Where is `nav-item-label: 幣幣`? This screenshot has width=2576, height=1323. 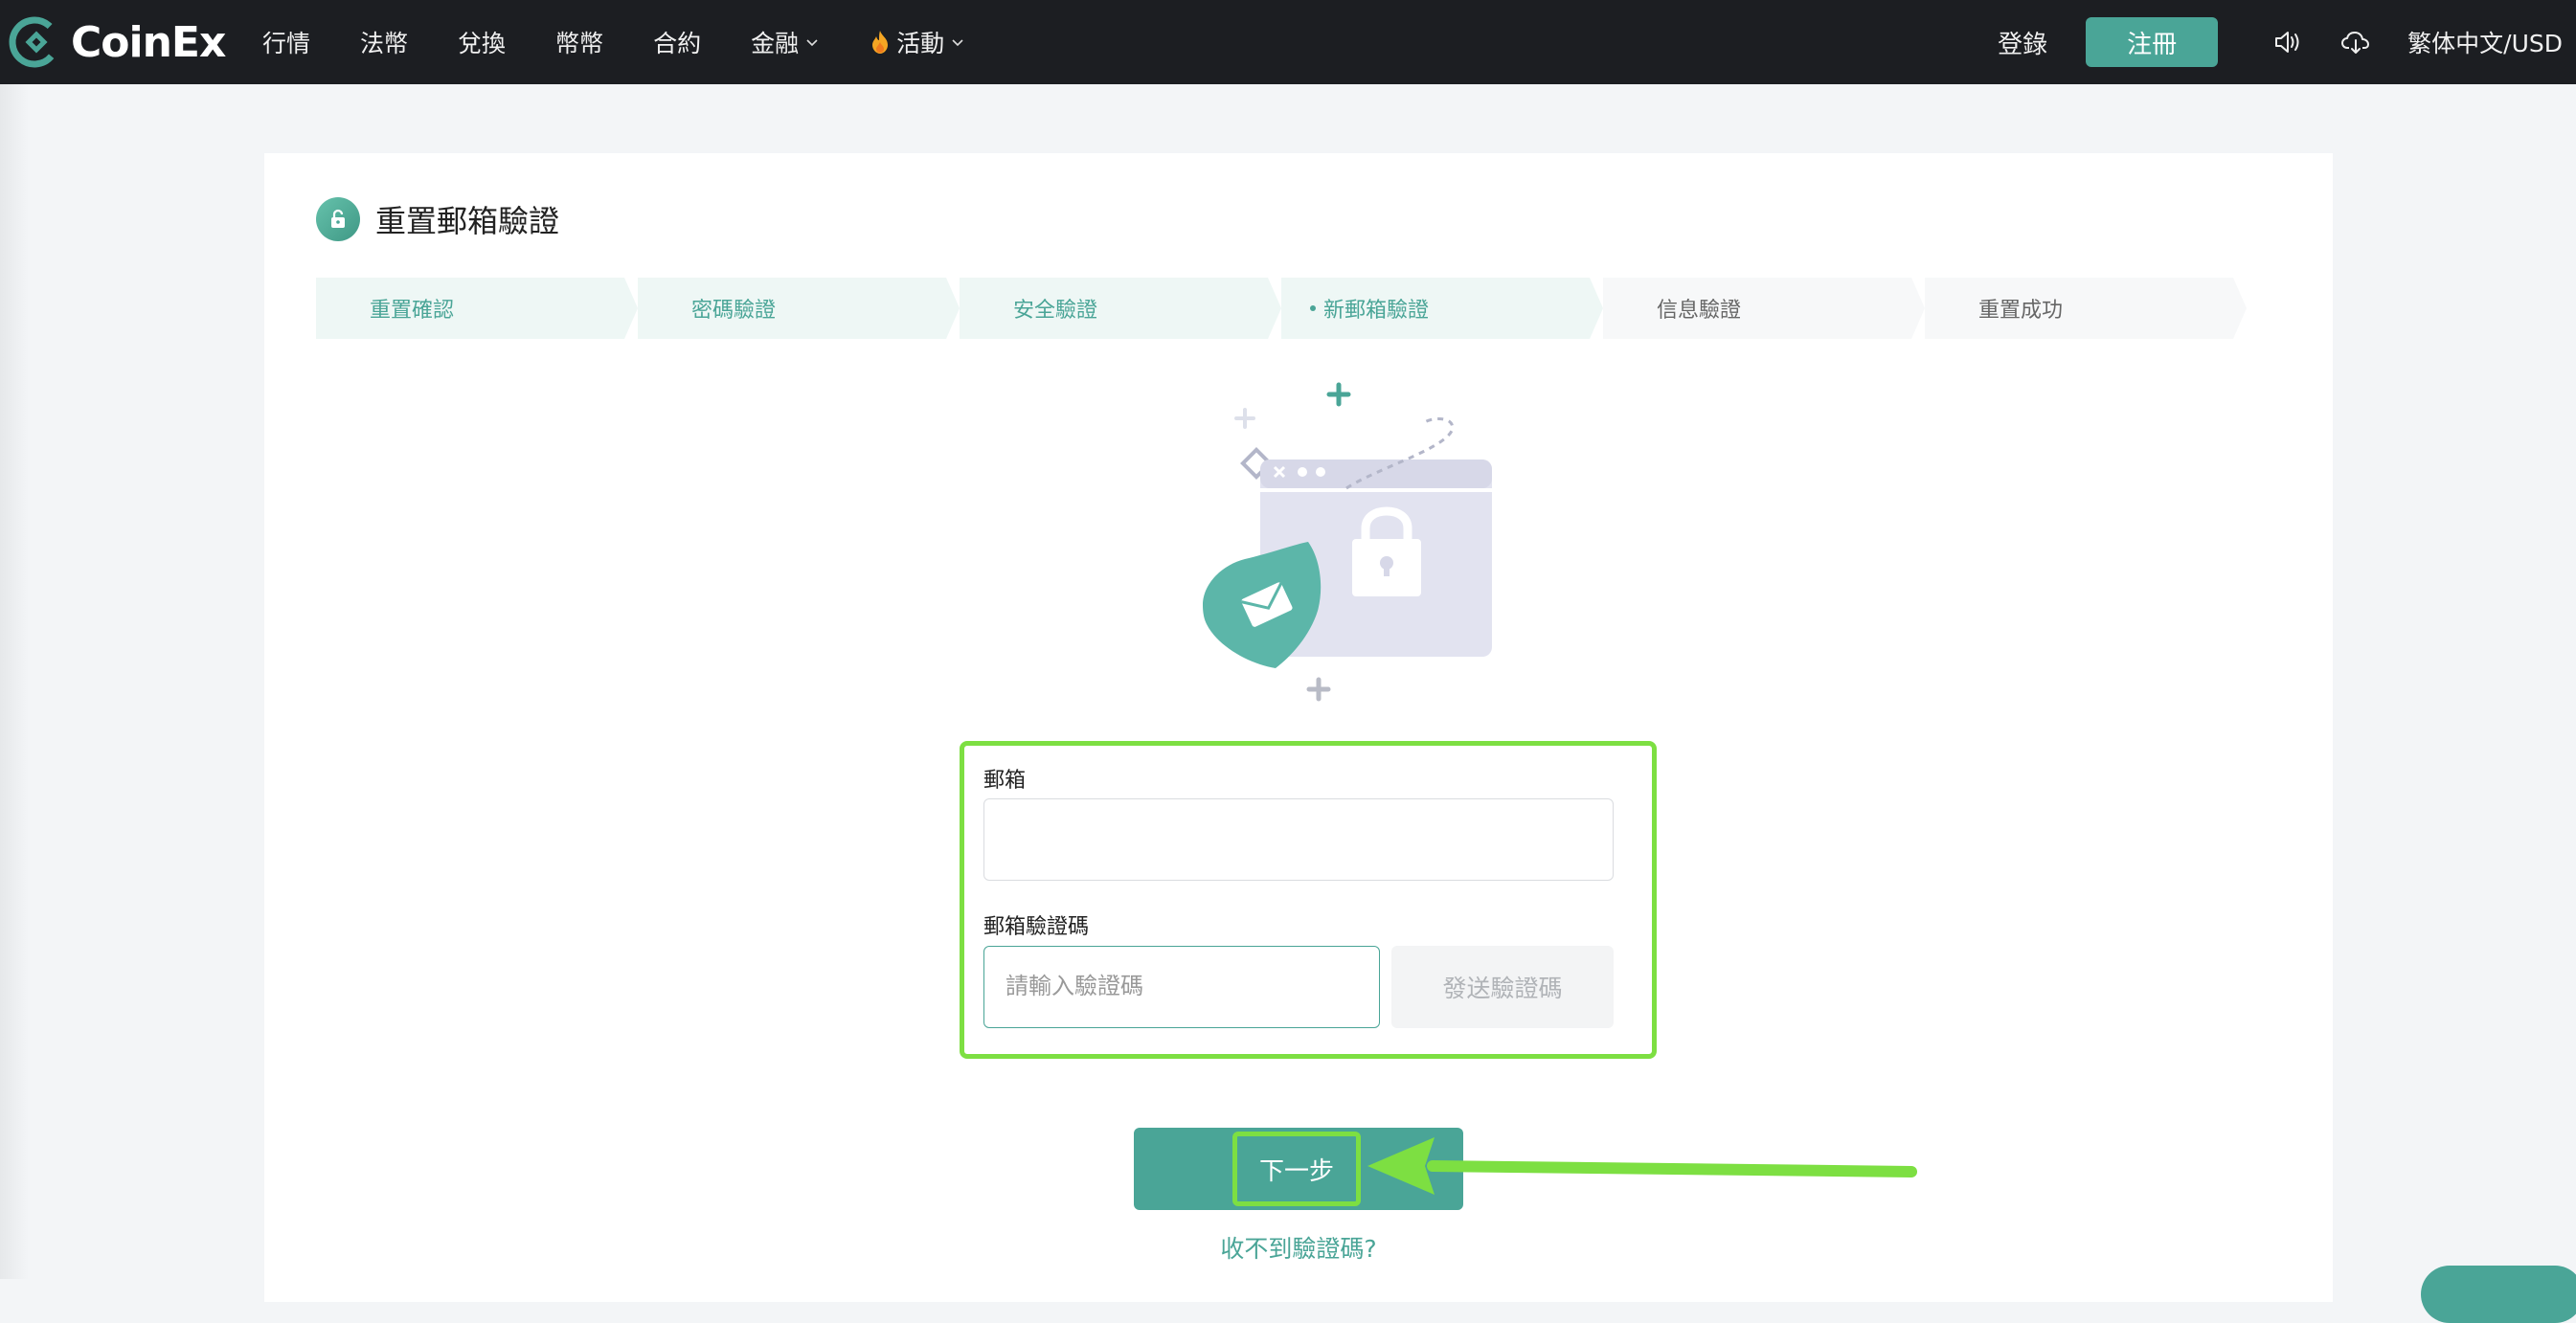
nav-item-label: 幣幣 is located at coordinates (579, 43).